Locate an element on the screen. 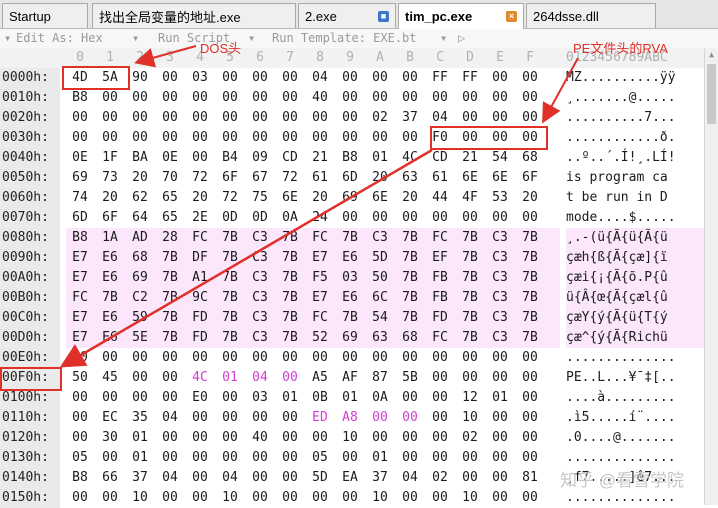 This screenshot has height=508, width=718. dos-arrow is located at coordinates (165, 56).